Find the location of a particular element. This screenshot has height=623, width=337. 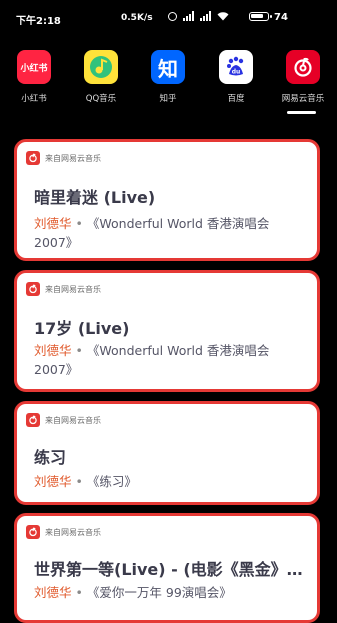

app-label: 知乎 is located at coordinates (168, 99).